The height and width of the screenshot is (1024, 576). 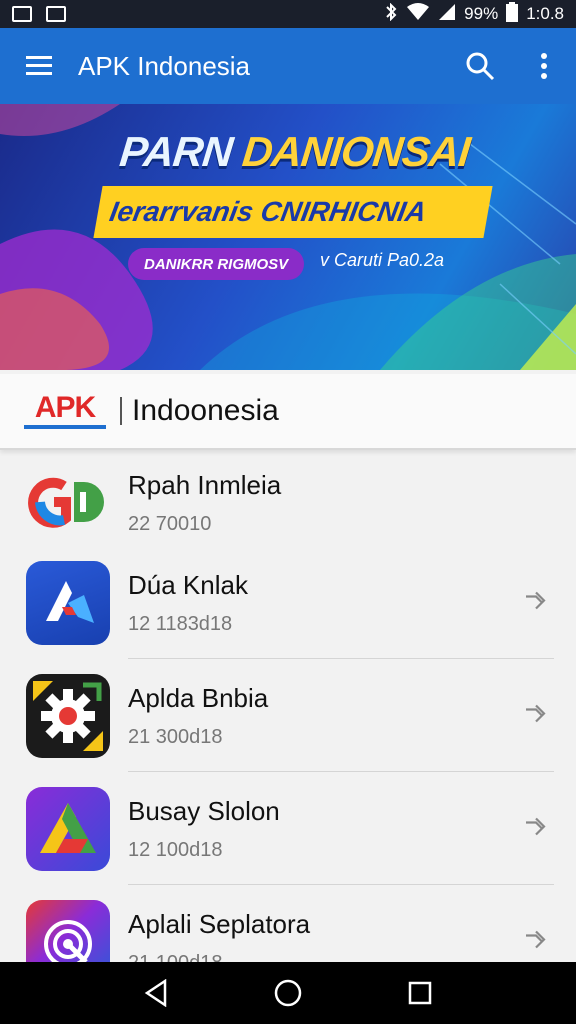 I want to click on menu-button, so click(x=39, y=66).